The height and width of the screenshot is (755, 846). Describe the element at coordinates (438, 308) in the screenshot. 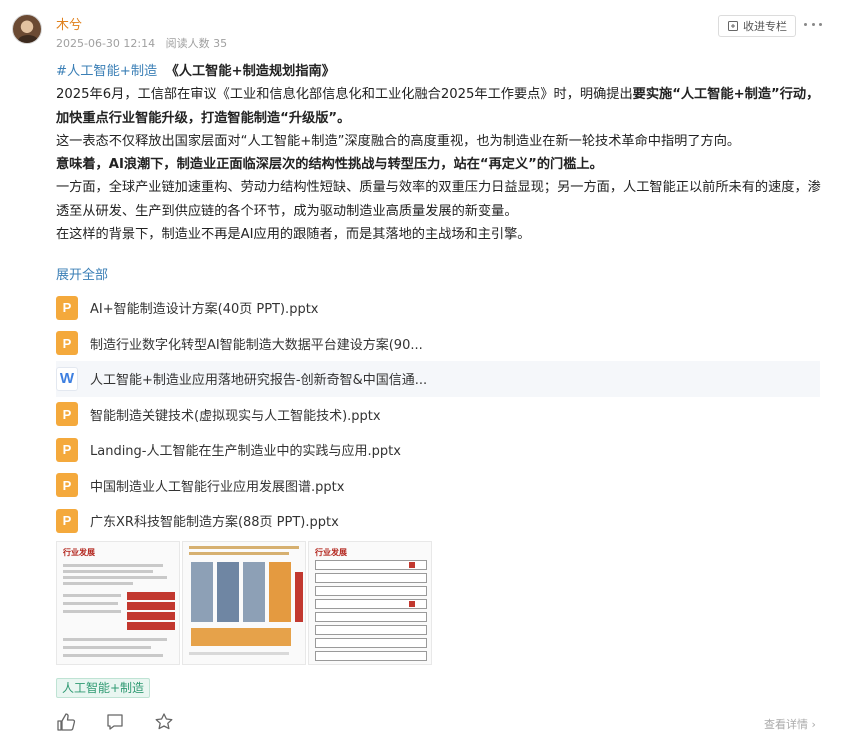

I see `attachment-item: P AI+智能制造设计方案(40页 PPT).pptx` at that location.